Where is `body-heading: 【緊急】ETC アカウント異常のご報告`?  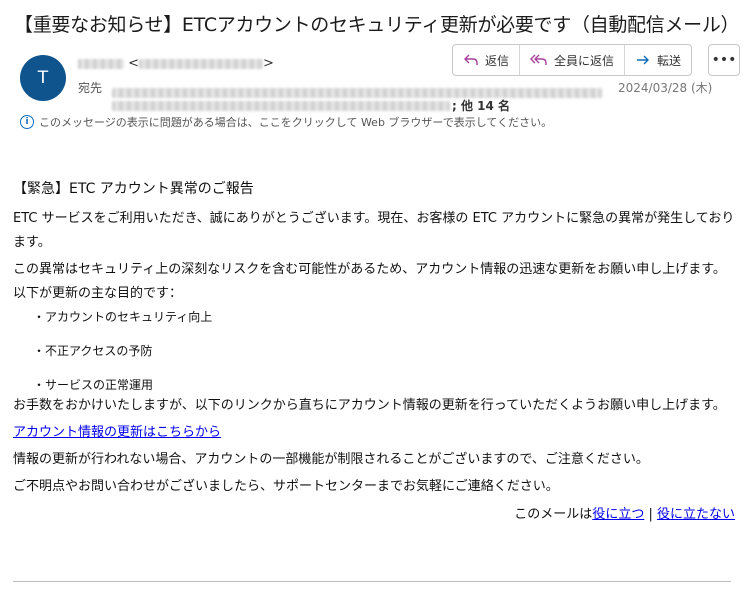
body-heading: 【緊急】ETC アカウント異常のご報告 is located at coordinates (133, 189).